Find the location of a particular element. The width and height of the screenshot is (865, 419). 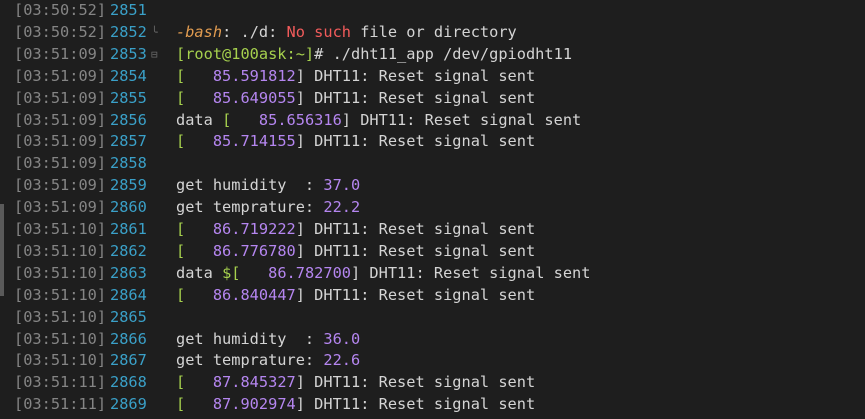

line-number: 2864 is located at coordinates (128, 294).